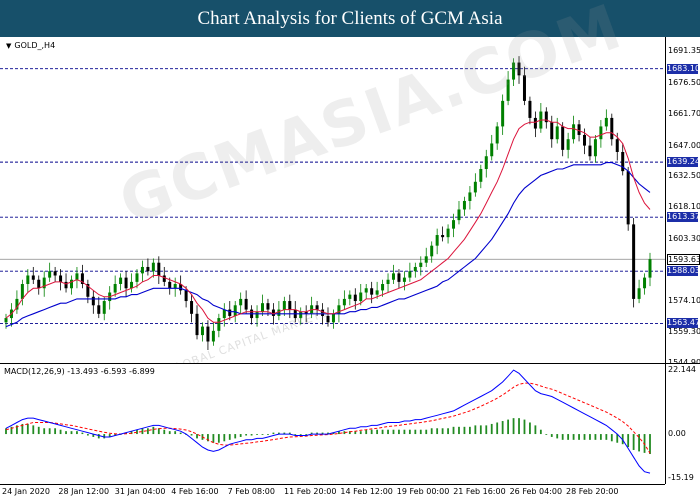 This screenshot has width=700, height=501. I want to click on time-tick-label: 4 Feb 16:00, so click(195, 491).